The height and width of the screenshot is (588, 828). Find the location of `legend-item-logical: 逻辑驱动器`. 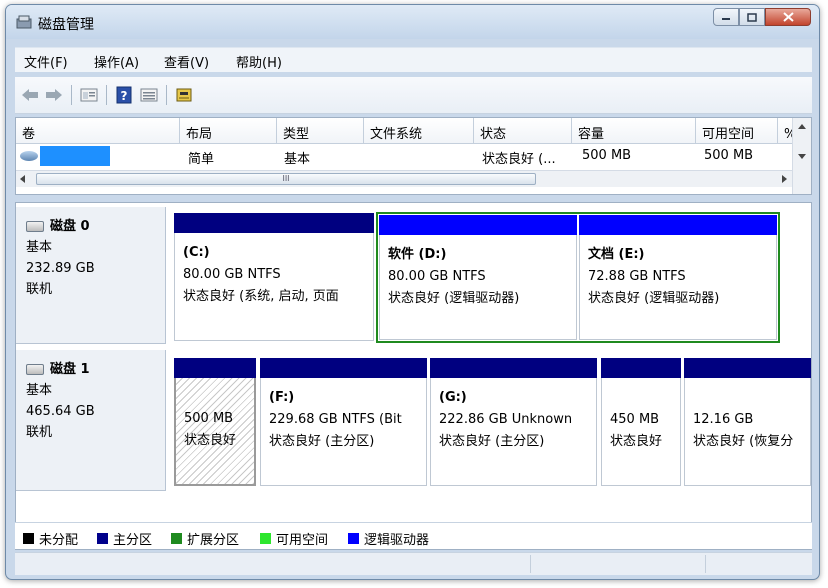

legend-item-logical: 逻辑驱动器 is located at coordinates (388, 538).